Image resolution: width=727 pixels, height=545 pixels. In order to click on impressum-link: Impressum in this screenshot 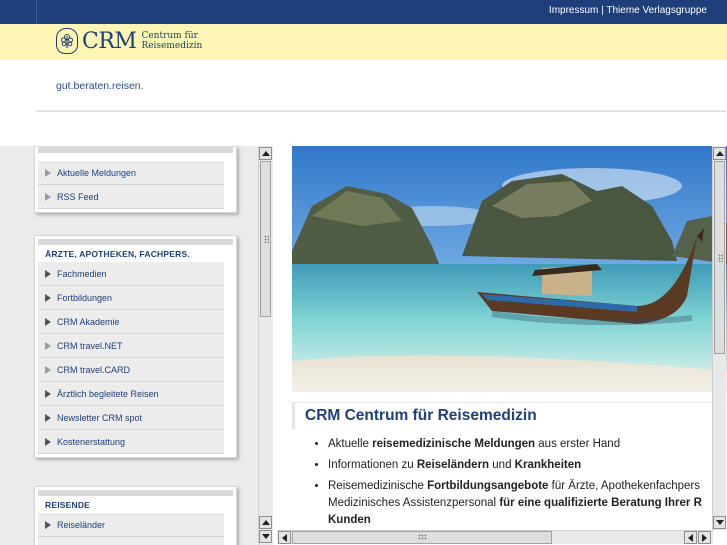, I will do `click(573, 10)`.